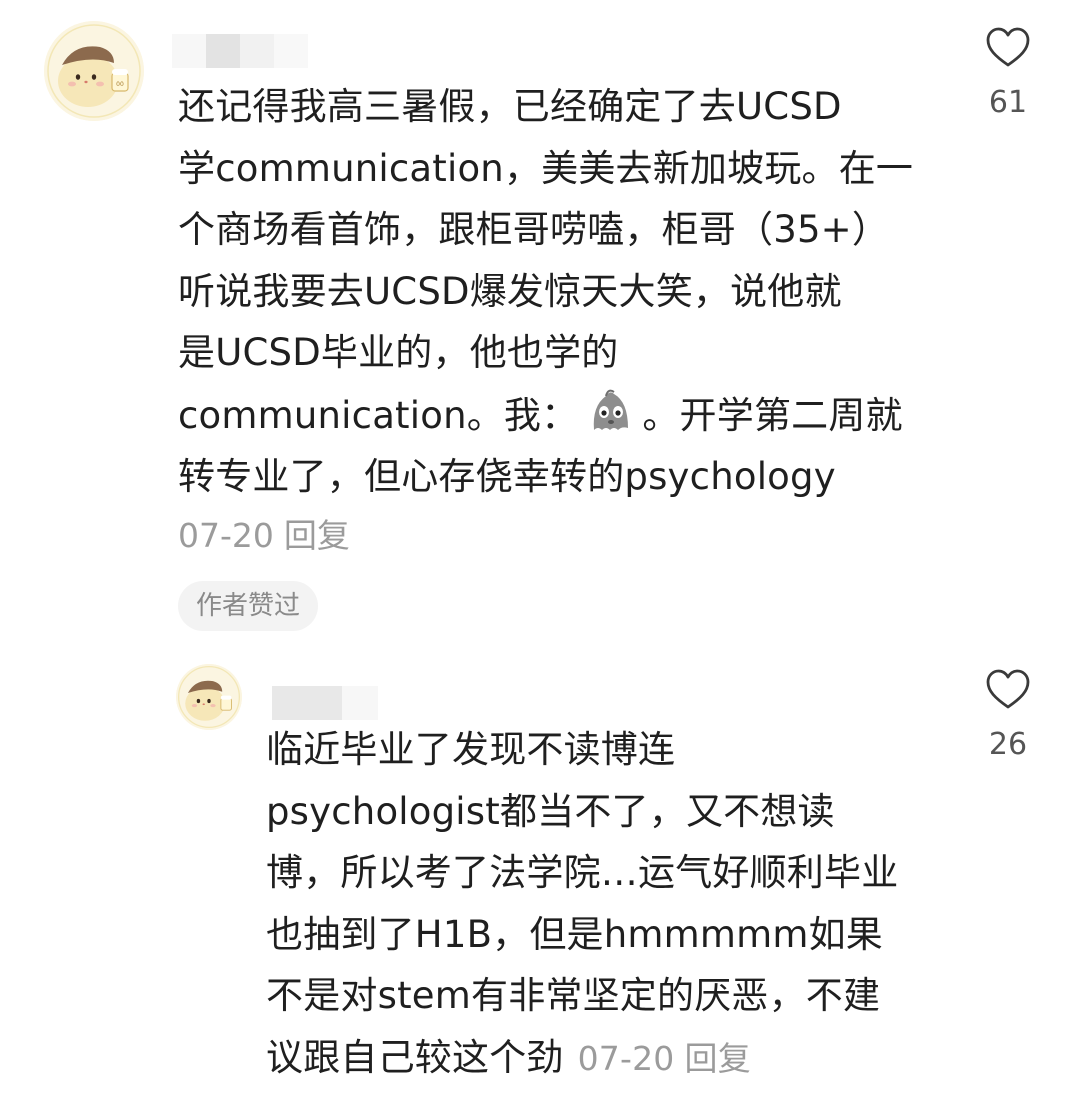 This screenshot has height=1098, width=1080. What do you see at coordinates (226, 535) in the screenshot?
I see `comment-date: 07-20` at bounding box center [226, 535].